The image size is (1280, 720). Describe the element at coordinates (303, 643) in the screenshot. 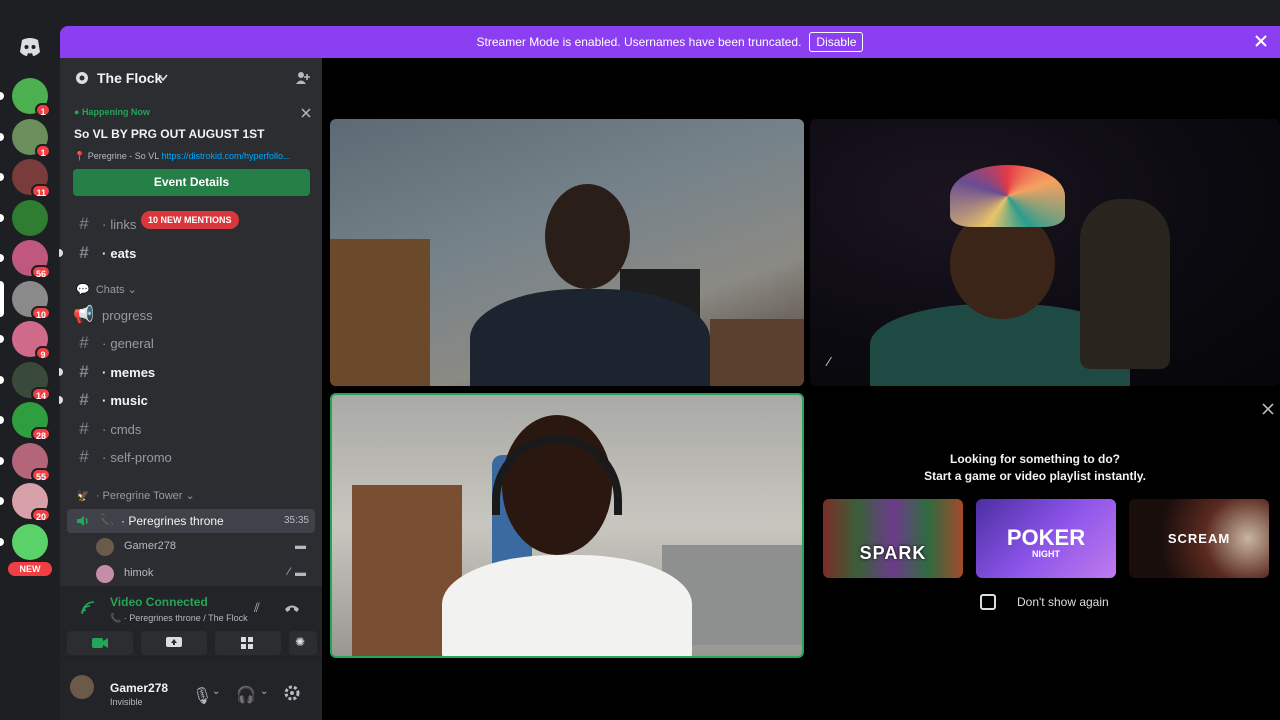

I see `soundboard-button: ✺` at that location.